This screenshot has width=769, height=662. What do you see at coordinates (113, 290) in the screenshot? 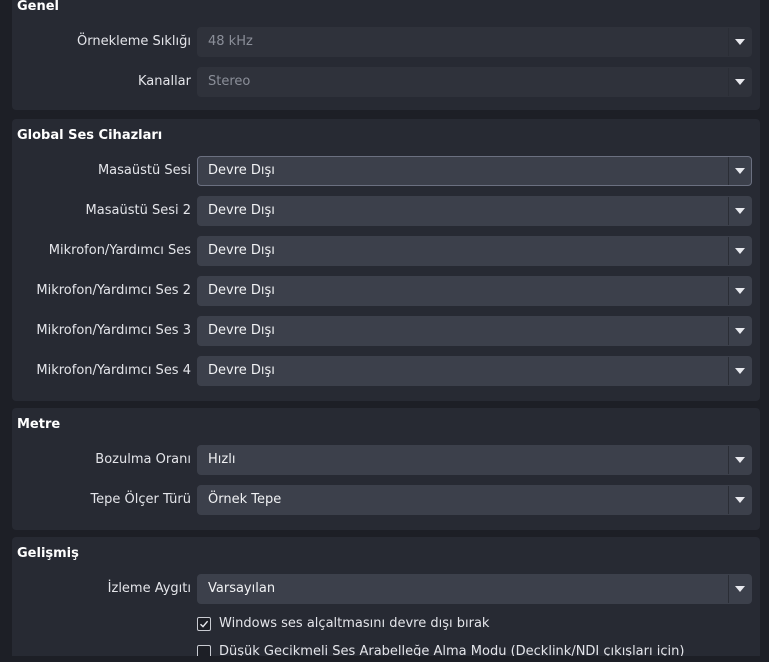
I see `mic-aux-2-label: Mikrofon/Yardımcı Ses 2` at bounding box center [113, 290].